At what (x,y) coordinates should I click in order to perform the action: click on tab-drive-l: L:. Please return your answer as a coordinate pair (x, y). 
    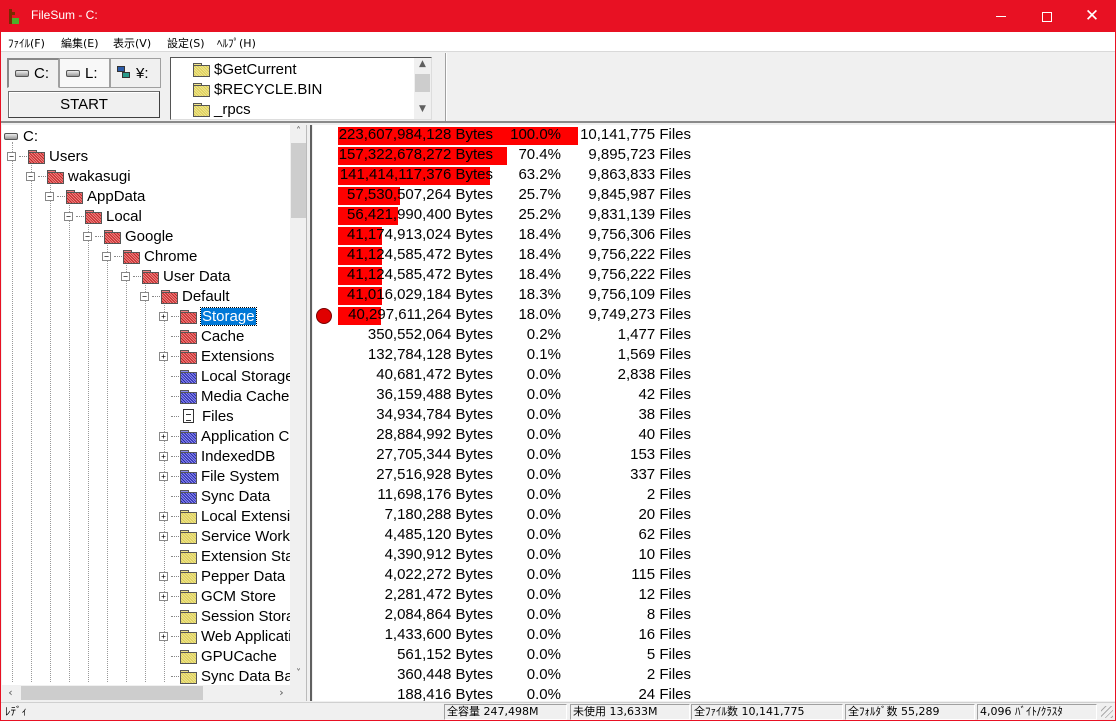
    Looking at the image, I should click on (84, 73).